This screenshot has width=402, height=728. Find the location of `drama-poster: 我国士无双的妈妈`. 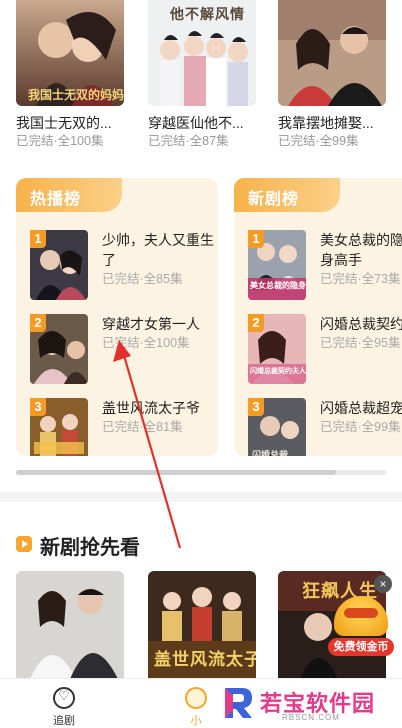

drama-poster: 我国士无双的妈妈 is located at coordinates (70, 53).